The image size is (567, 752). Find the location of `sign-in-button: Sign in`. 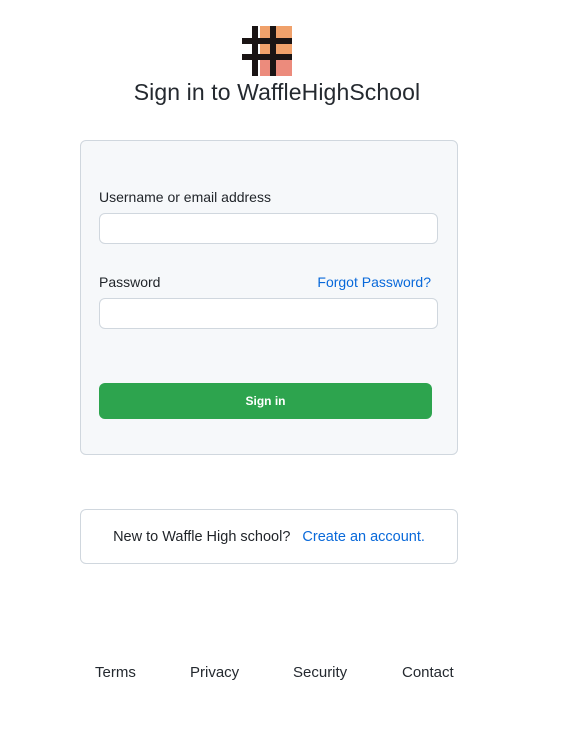

sign-in-button: Sign in is located at coordinates (265, 401).